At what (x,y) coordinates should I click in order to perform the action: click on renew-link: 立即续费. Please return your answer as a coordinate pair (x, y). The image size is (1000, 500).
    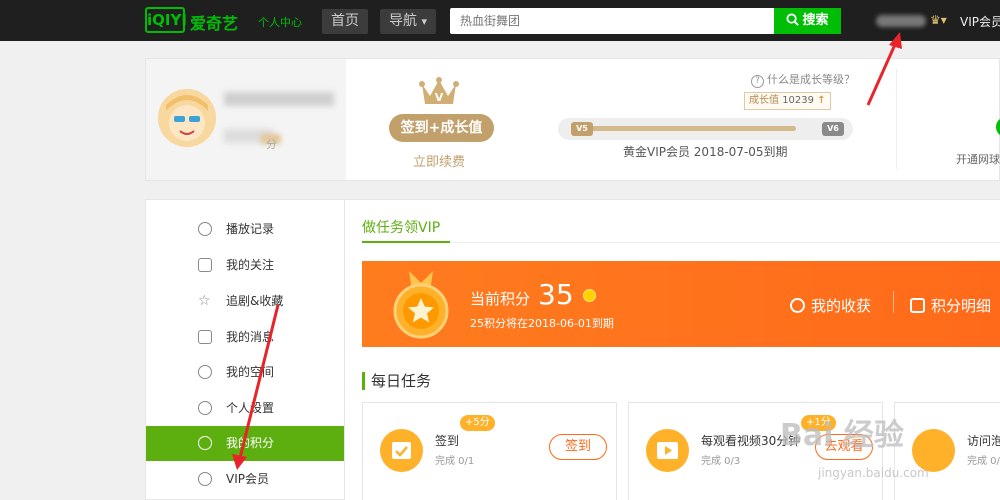
    Looking at the image, I should click on (439, 160).